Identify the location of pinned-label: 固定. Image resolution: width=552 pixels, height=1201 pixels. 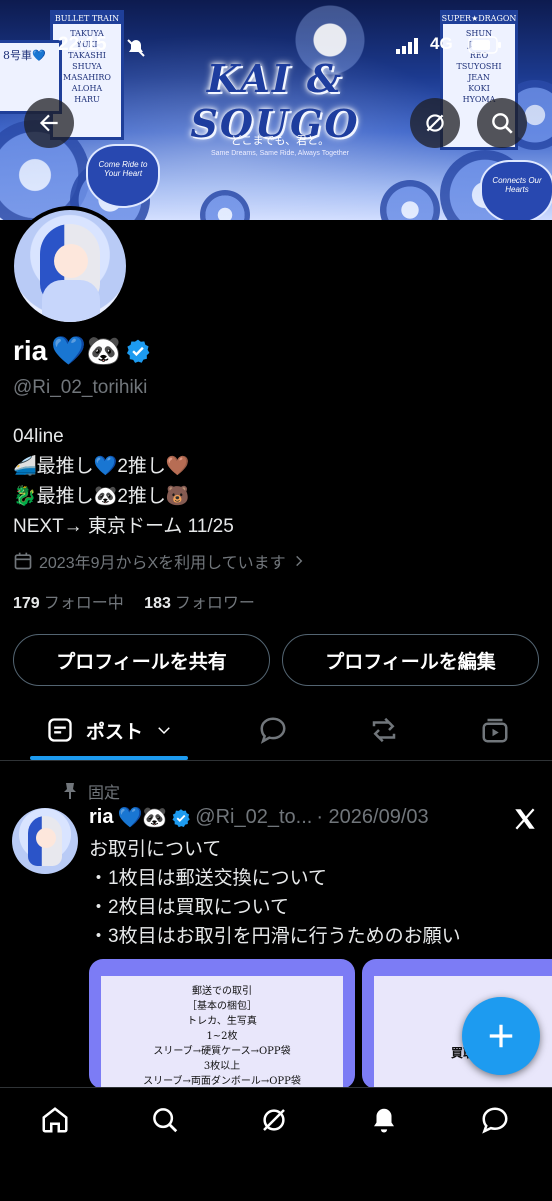
(91, 791).